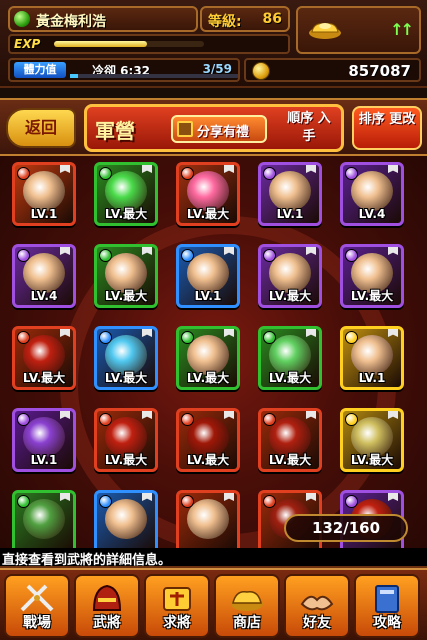 The image size is (427, 640). I want to click on card-level: LV.4, so click(44, 296).